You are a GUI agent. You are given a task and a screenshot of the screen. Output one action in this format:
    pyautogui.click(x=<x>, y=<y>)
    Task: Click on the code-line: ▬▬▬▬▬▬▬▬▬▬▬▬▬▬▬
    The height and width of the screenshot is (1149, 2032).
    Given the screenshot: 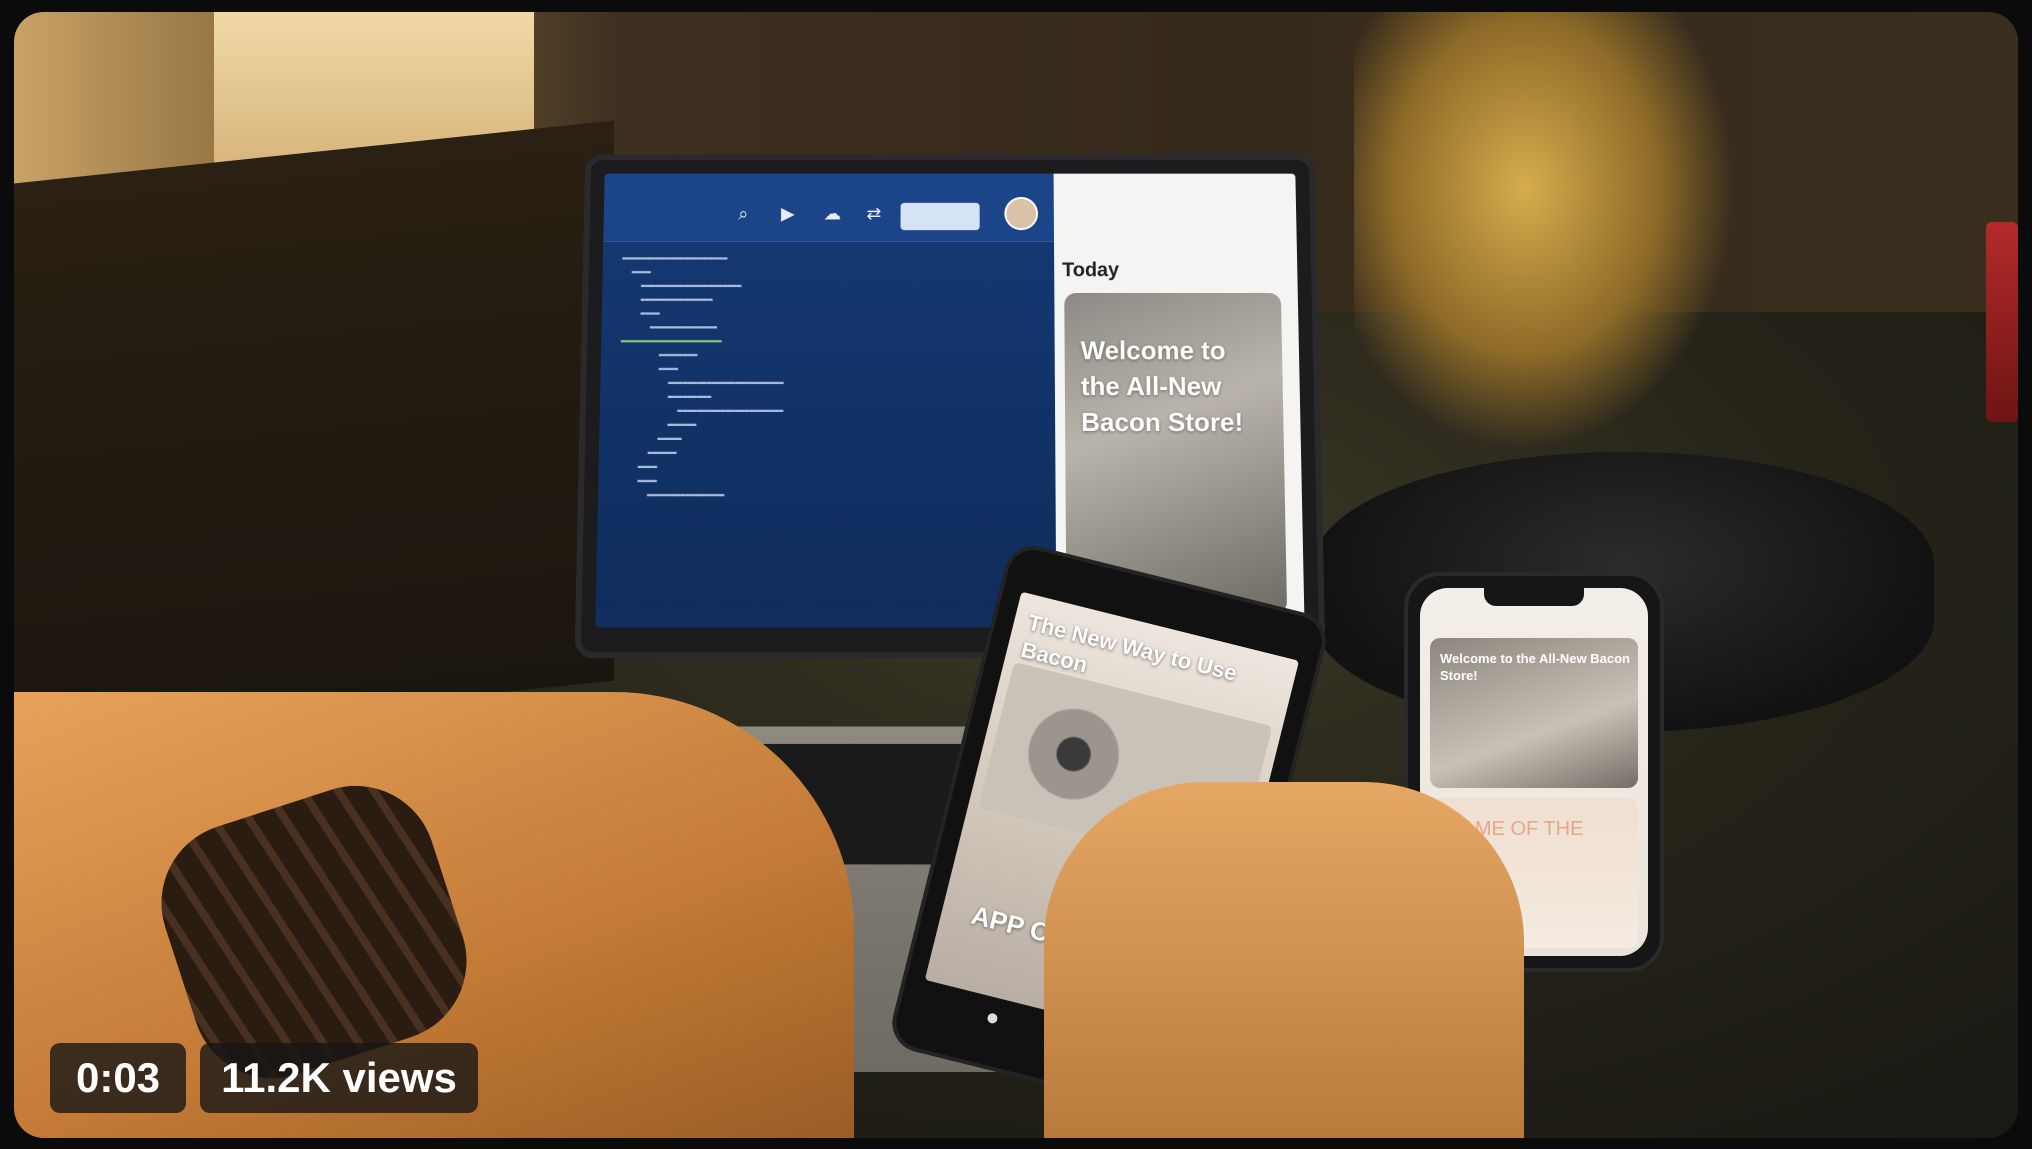 What is the action you would take?
    pyautogui.click(x=662, y=299)
    